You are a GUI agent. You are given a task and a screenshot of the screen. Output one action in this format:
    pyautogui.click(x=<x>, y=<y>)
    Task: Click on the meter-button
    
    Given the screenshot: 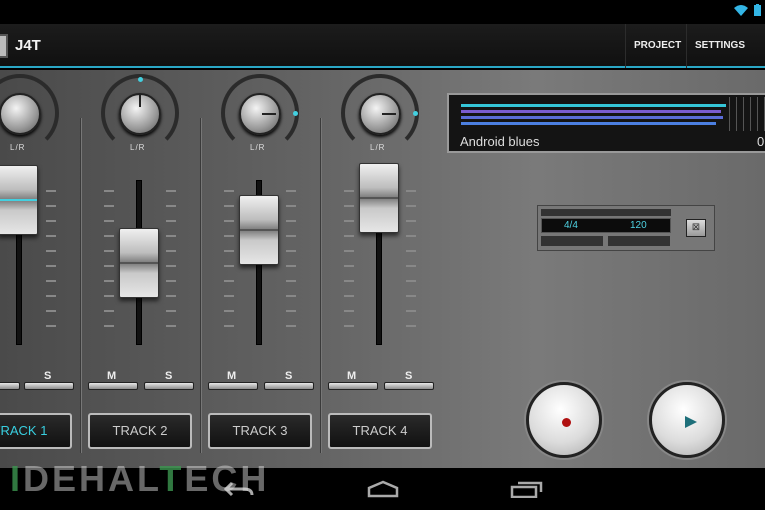 What is the action you would take?
    pyautogui.click(x=572, y=241)
    